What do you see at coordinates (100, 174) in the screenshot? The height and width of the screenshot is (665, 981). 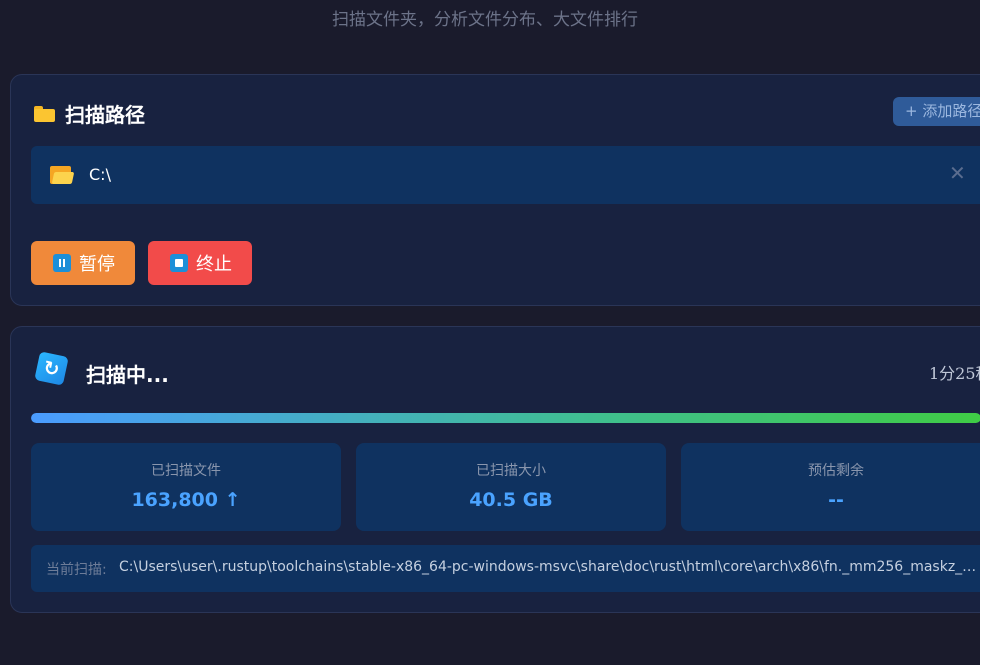 I see `path-text: C:\` at bounding box center [100, 174].